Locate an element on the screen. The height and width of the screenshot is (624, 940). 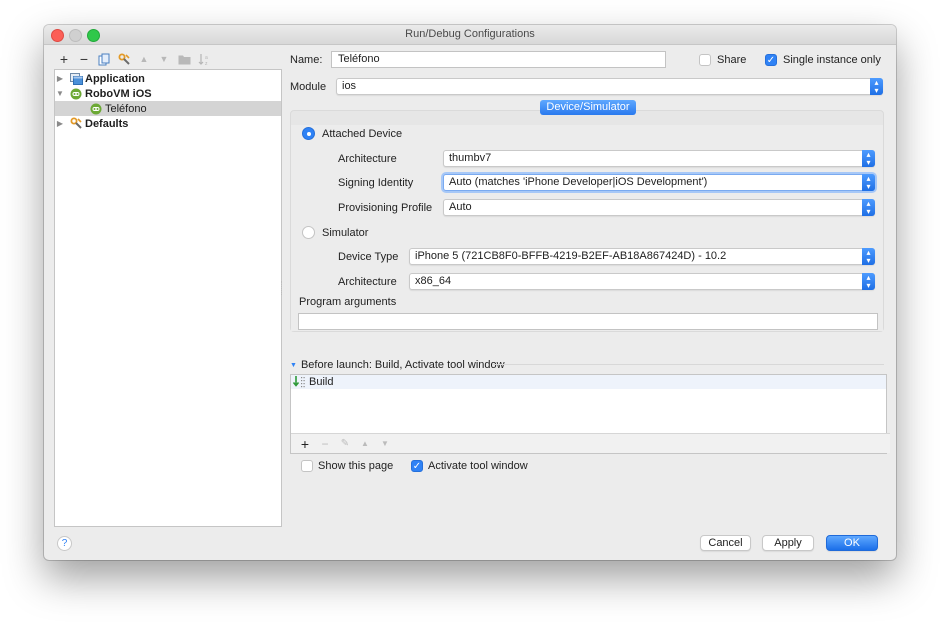
add-configuration-button: + is located at coordinates (64, 59).